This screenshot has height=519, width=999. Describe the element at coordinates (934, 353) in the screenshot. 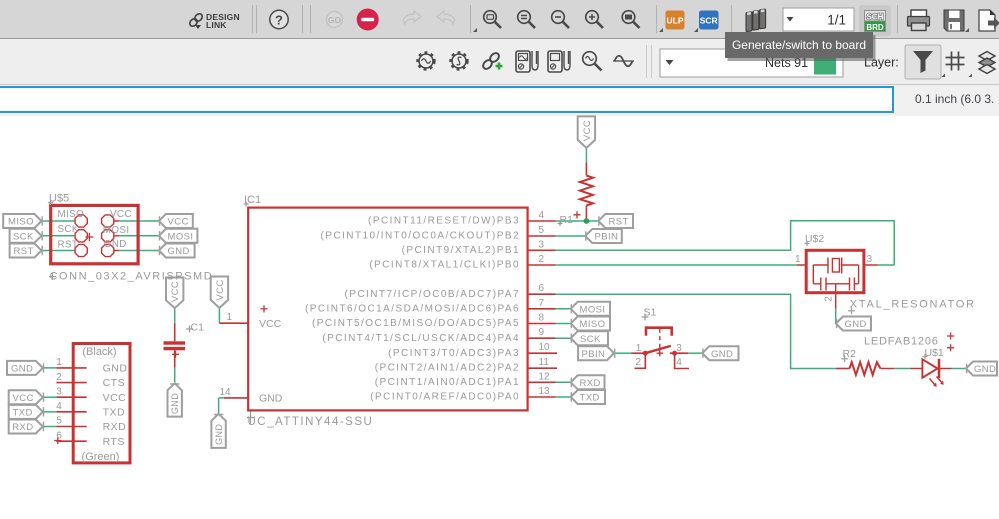

I see `svg-text: U$1` at that location.